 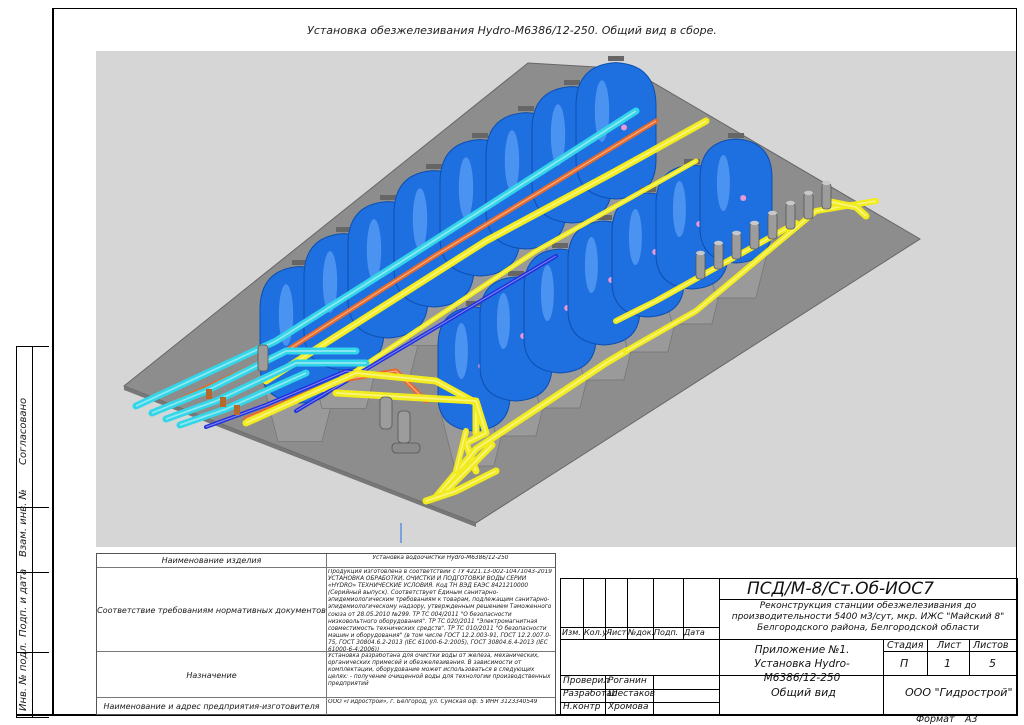 What do you see at coordinates (53, 361) in the screenshot?
I see `frame-left` at bounding box center [53, 361].